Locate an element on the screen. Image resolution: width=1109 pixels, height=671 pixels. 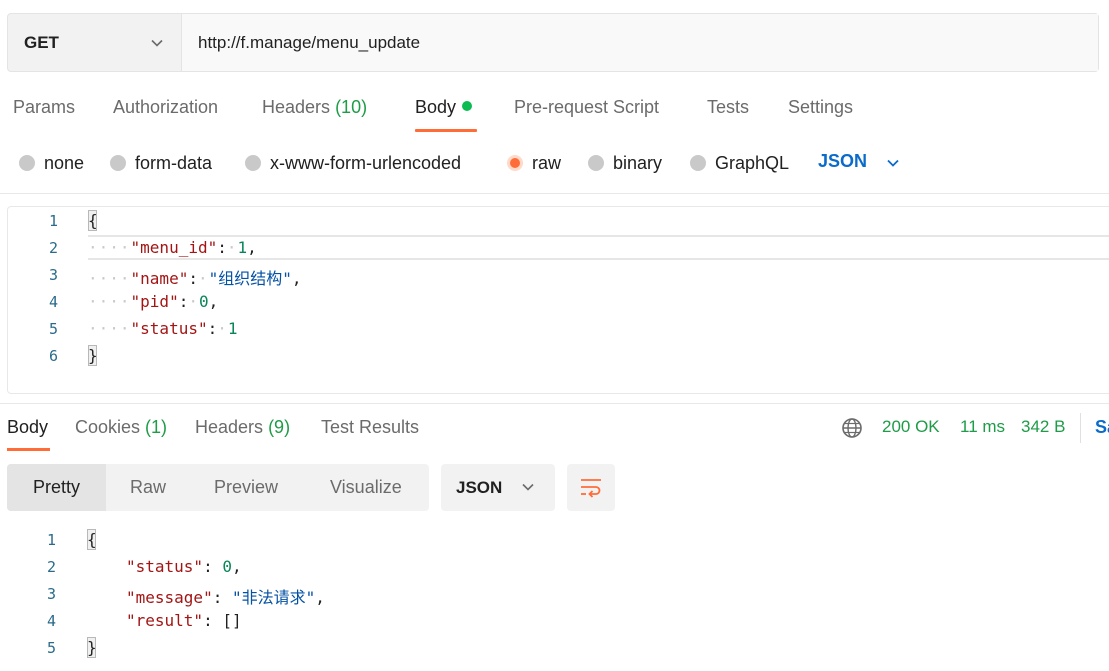
active-tab-indicator is located at coordinates (28, 449).